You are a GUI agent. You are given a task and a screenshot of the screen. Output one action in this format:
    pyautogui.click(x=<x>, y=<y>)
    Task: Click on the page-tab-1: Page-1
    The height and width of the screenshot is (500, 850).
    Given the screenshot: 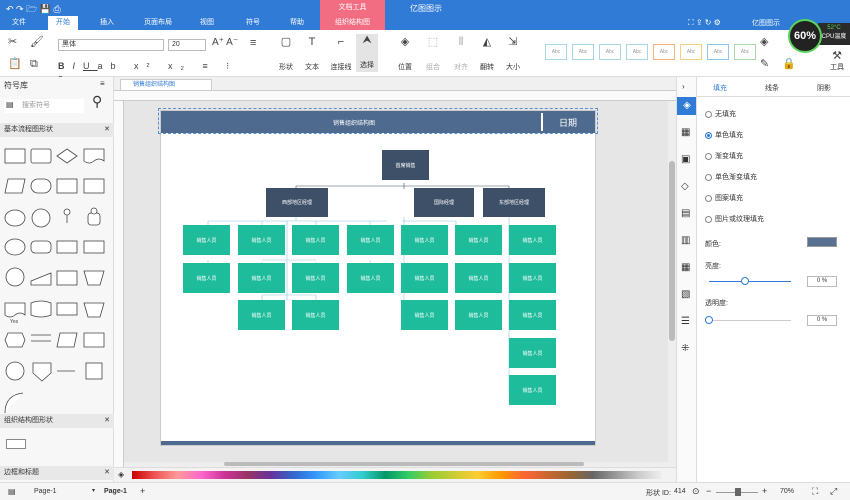 What is the action you would take?
    pyautogui.click(x=45, y=491)
    